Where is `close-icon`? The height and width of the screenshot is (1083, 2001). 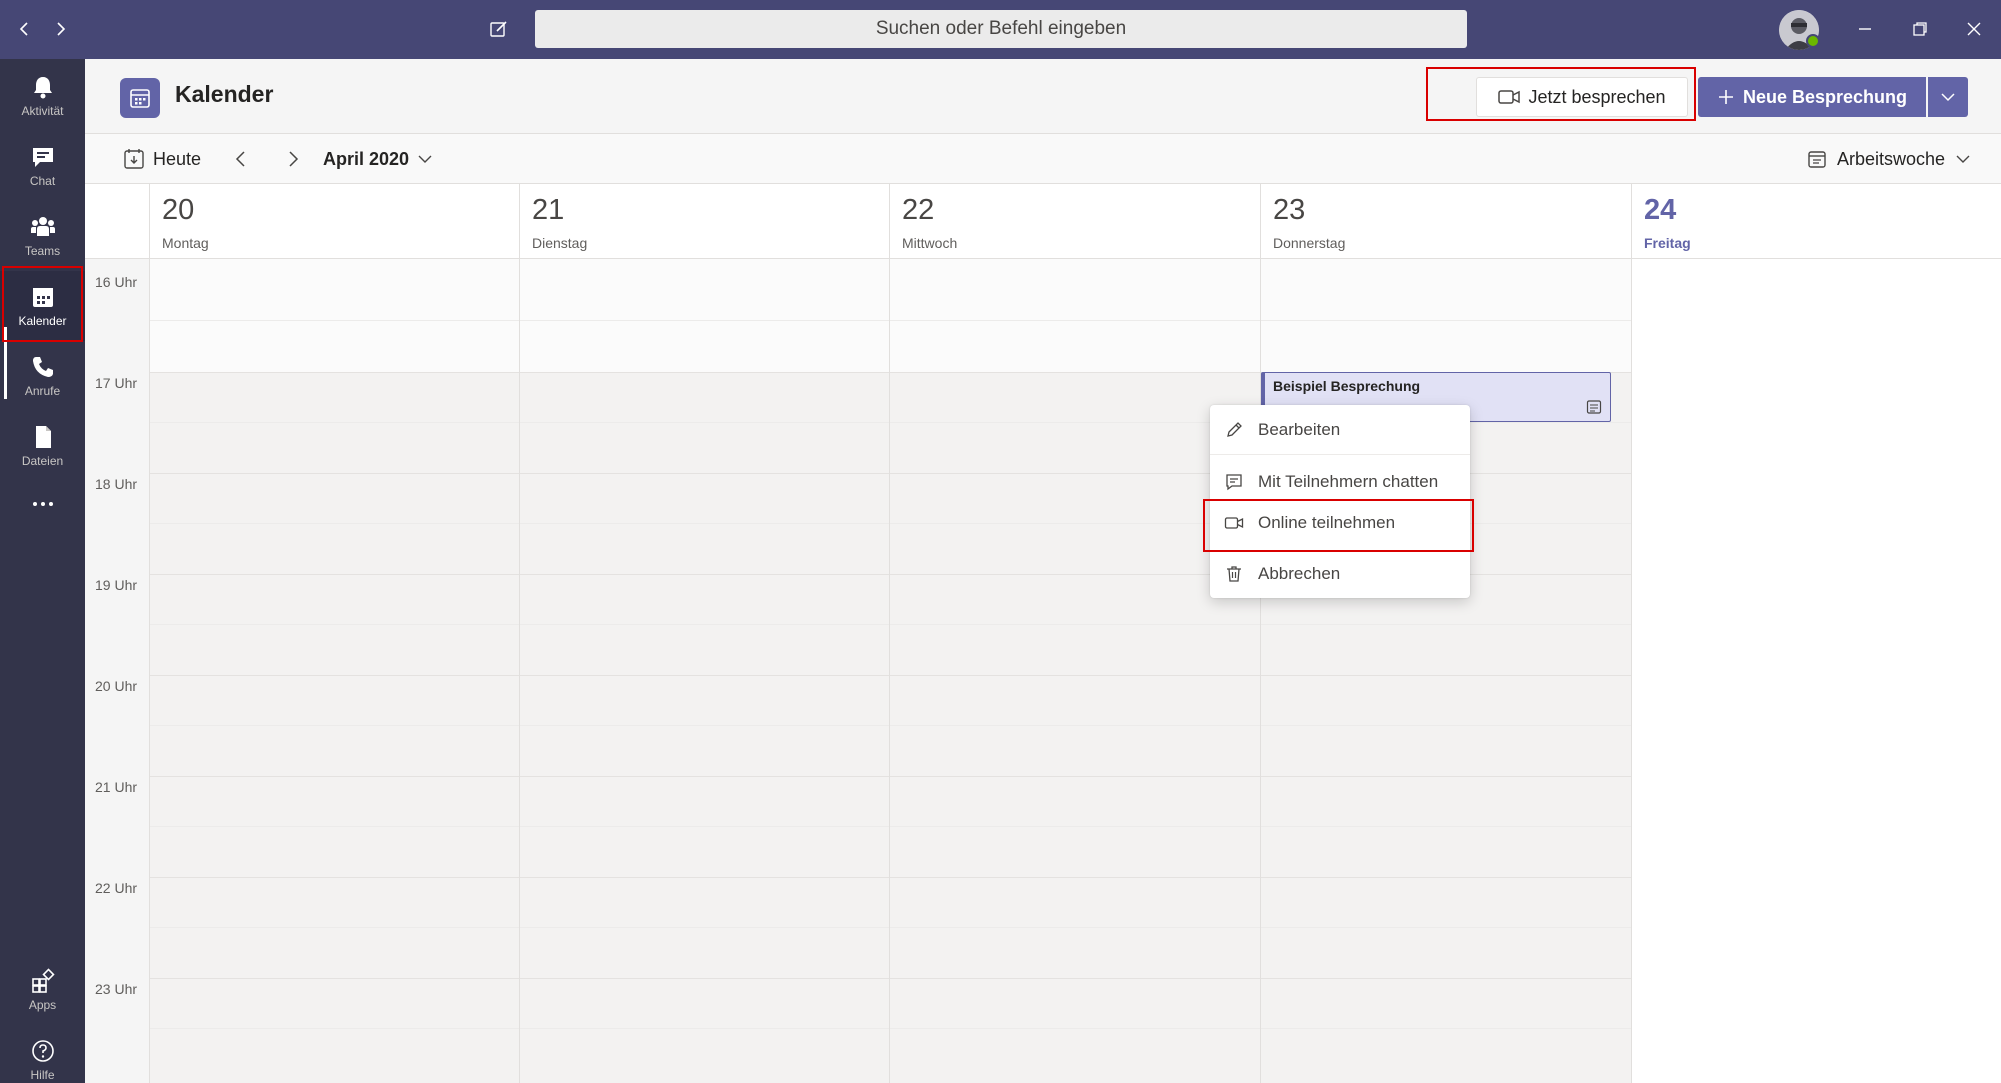
close-icon is located at coordinates (1974, 29).